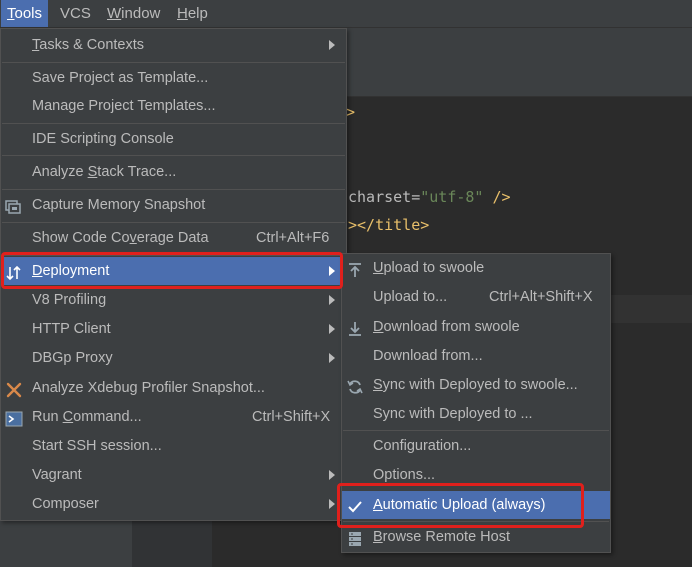  What do you see at coordinates (119, 205) in the screenshot?
I see `menu-item-label: Capture Memory Snapshot` at bounding box center [119, 205].